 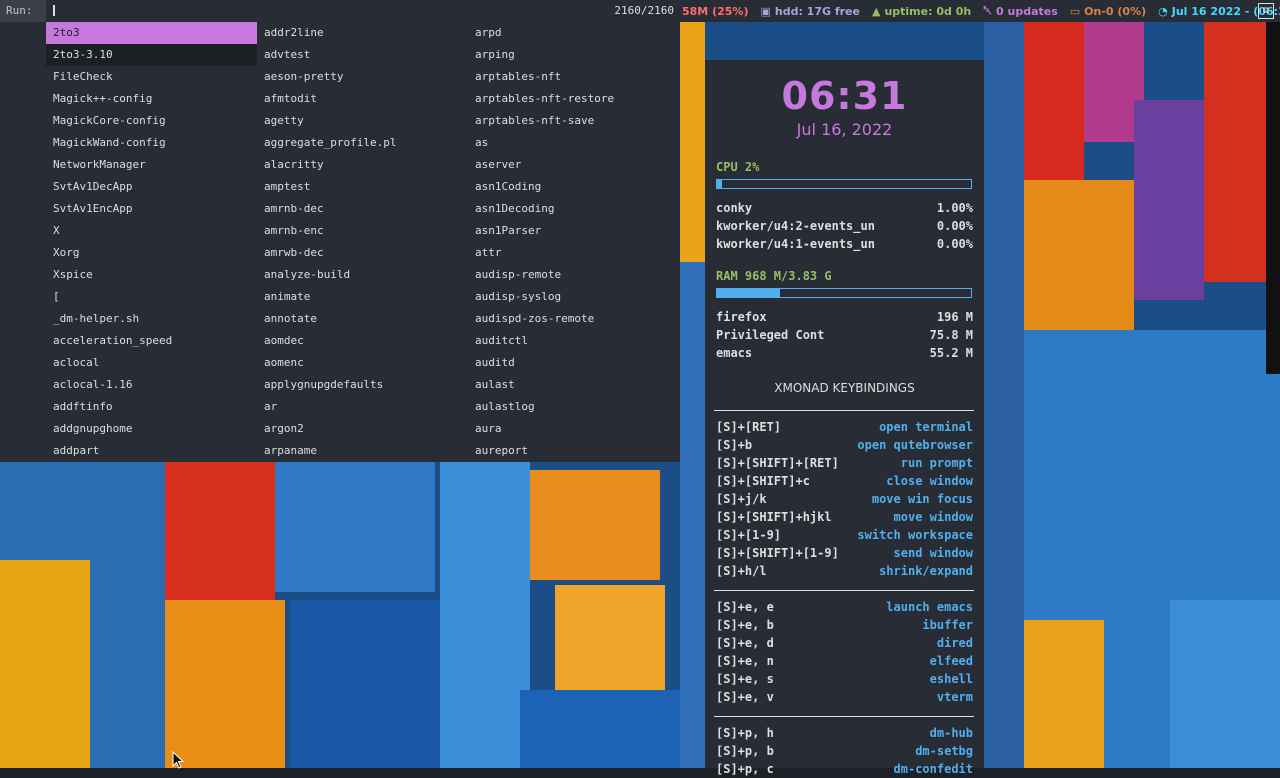 I want to click on launcher-item: arping, so click(x=573, y=55).